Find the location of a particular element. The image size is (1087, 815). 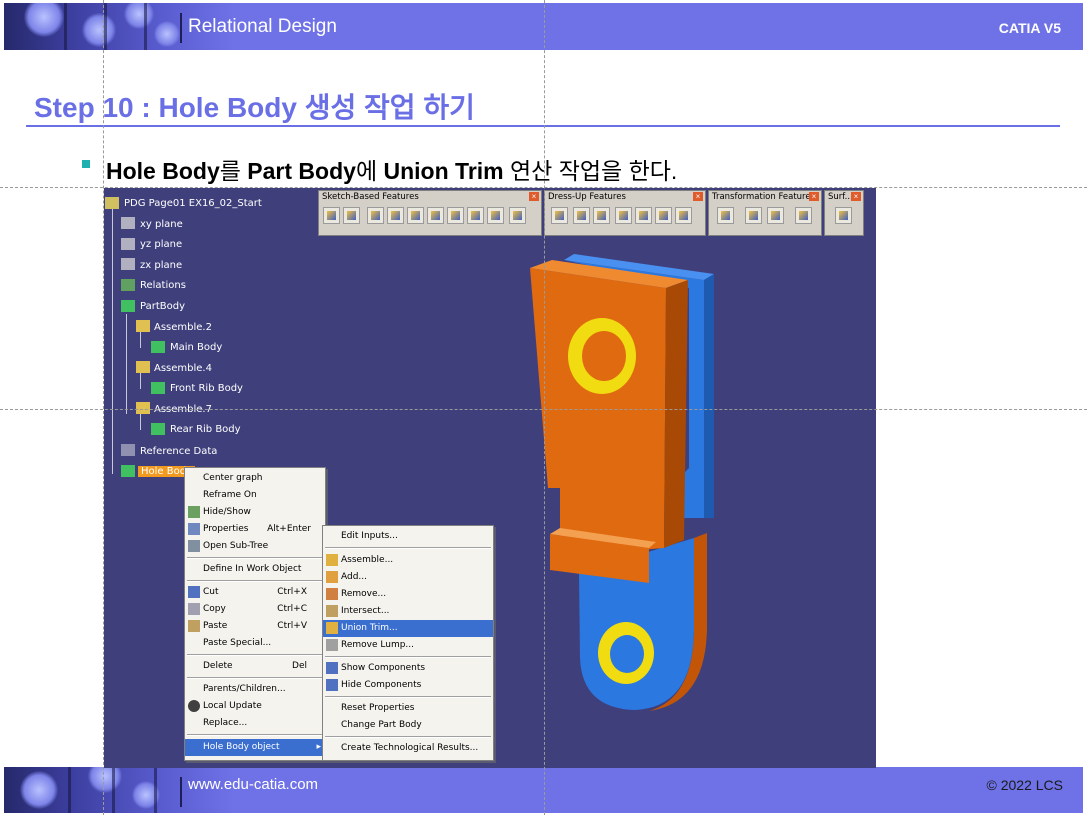

toolbar-surface: Surf... × is located at coordinates (844, 213).